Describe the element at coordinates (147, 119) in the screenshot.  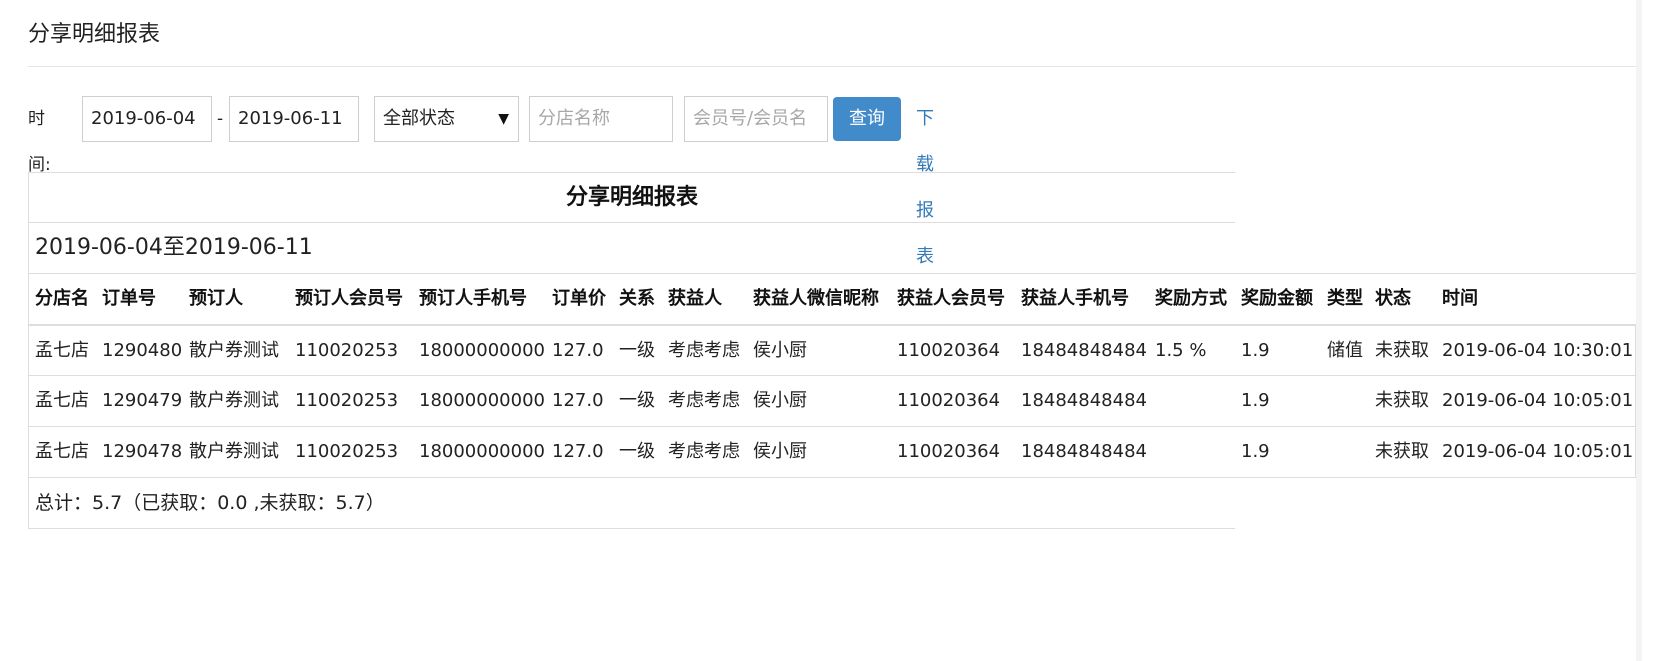
I see `start-date-input: 2019-06-04` at that location.